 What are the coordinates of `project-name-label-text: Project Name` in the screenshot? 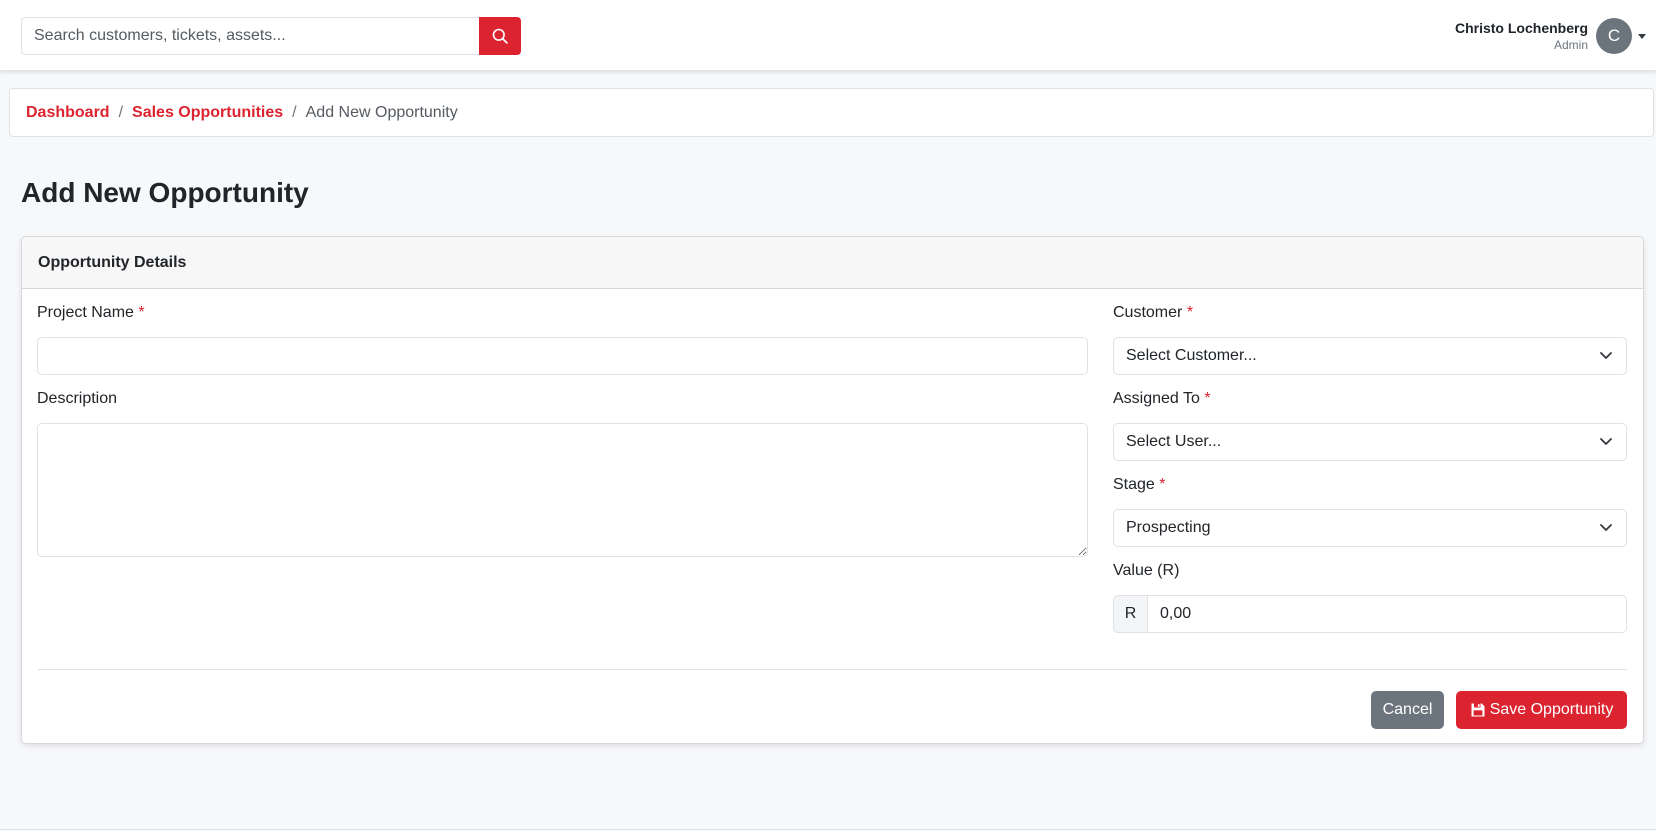 It's located at (85, 312).